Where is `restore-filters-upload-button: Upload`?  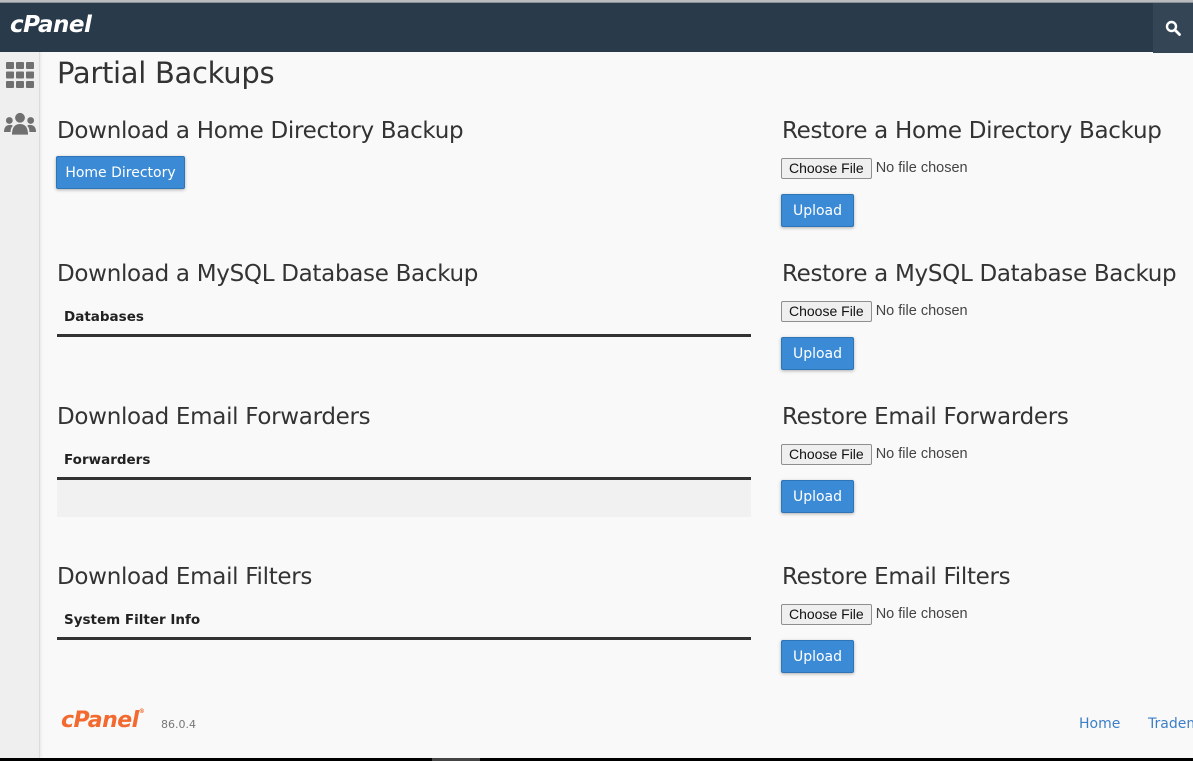 restore-filters-upload-button: Upload is located at coordinates (817, 656).